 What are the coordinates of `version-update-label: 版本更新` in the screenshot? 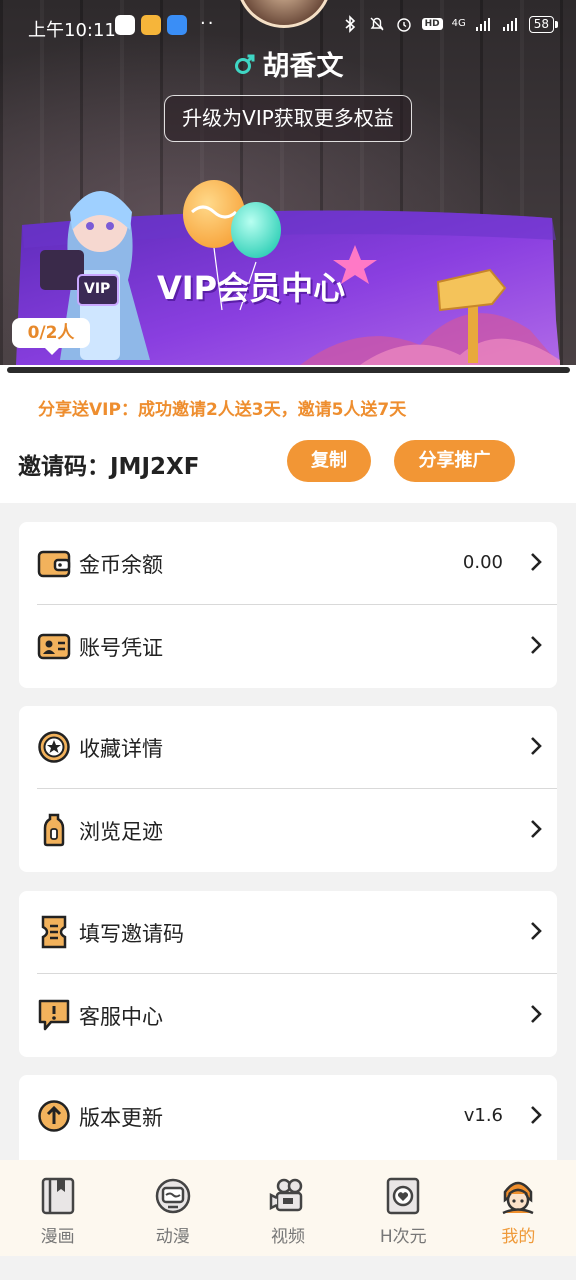 It's located at (121, 1118).